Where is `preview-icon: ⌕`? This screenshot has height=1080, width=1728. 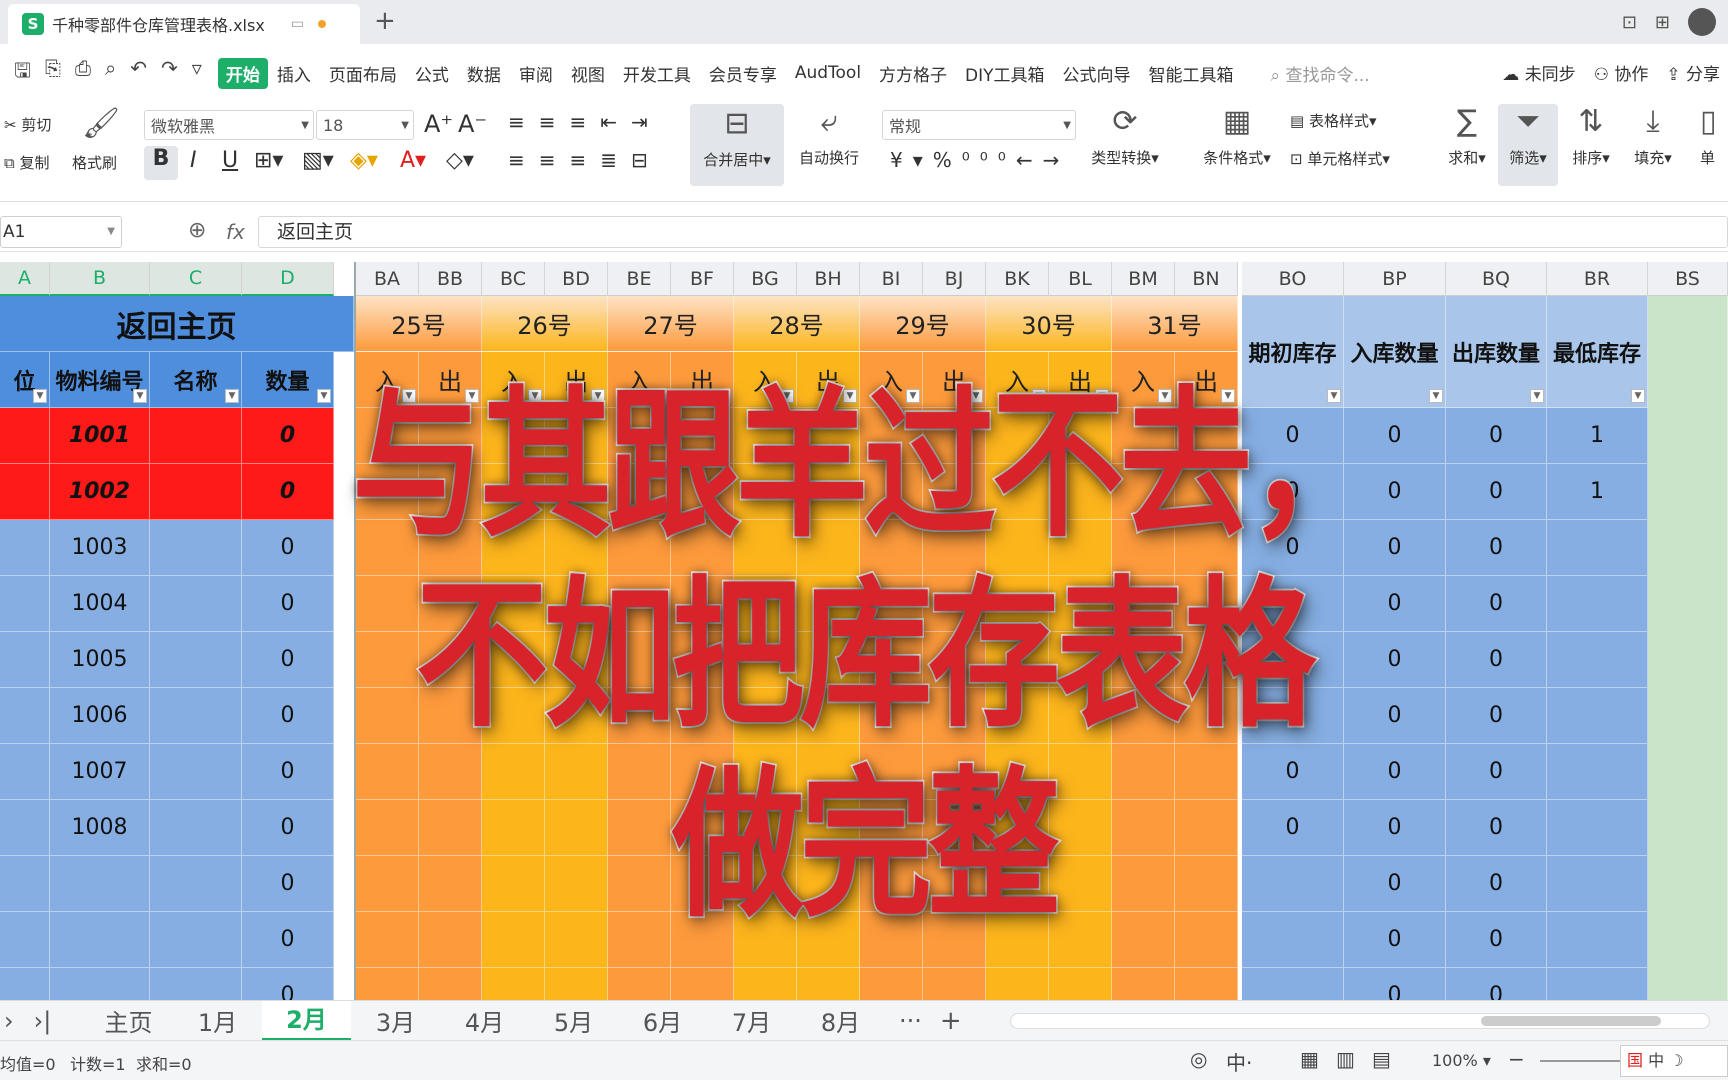 preview-icon: ⌕ is located at coordinates (110, 73).